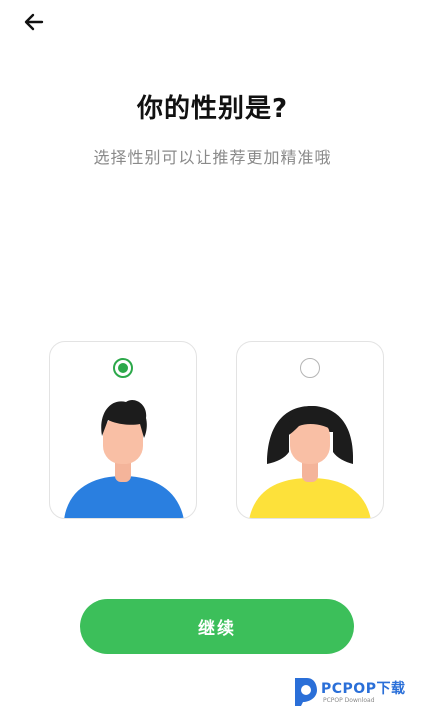 The height and width of the screenshot is (720, 425). What do you see at coordinates (306, 692) in the screenshot?
I see `pcpop-logo-icon` at bounding box center [306, 692].